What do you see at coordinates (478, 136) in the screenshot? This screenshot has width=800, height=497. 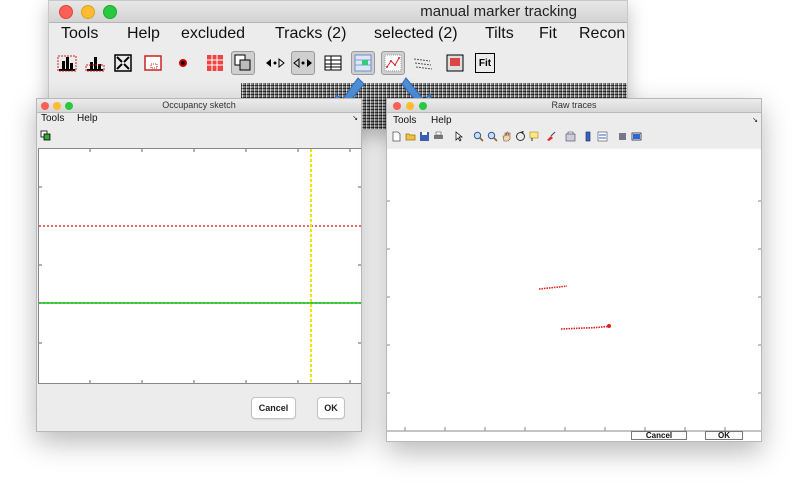 I see `zoom-in-icon` at bounding box center [478, 136].